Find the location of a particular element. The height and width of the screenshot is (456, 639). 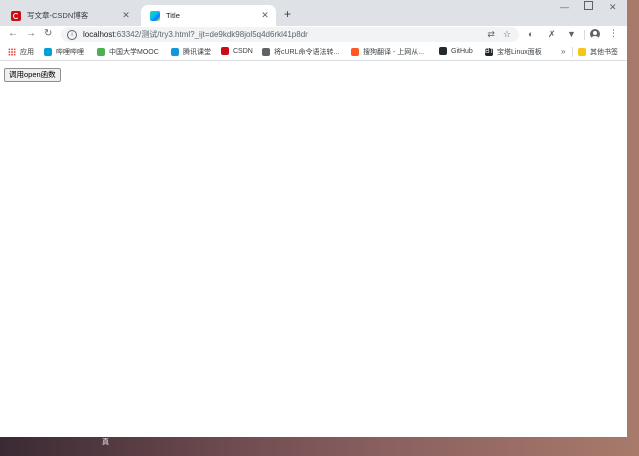

github-icon is located at coordinates (443, 51).